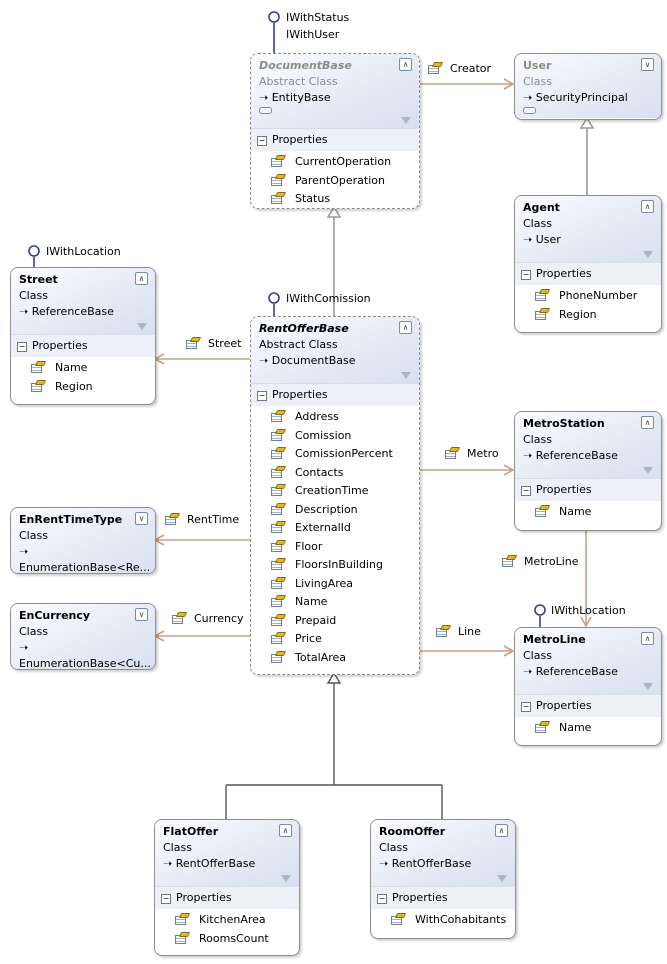 This screenshot has height=964, width=667. What do you see at coordinates (227, 920) in the screenshot?
I see `property-item: KitchenArea` at bounding box center [227, 920].